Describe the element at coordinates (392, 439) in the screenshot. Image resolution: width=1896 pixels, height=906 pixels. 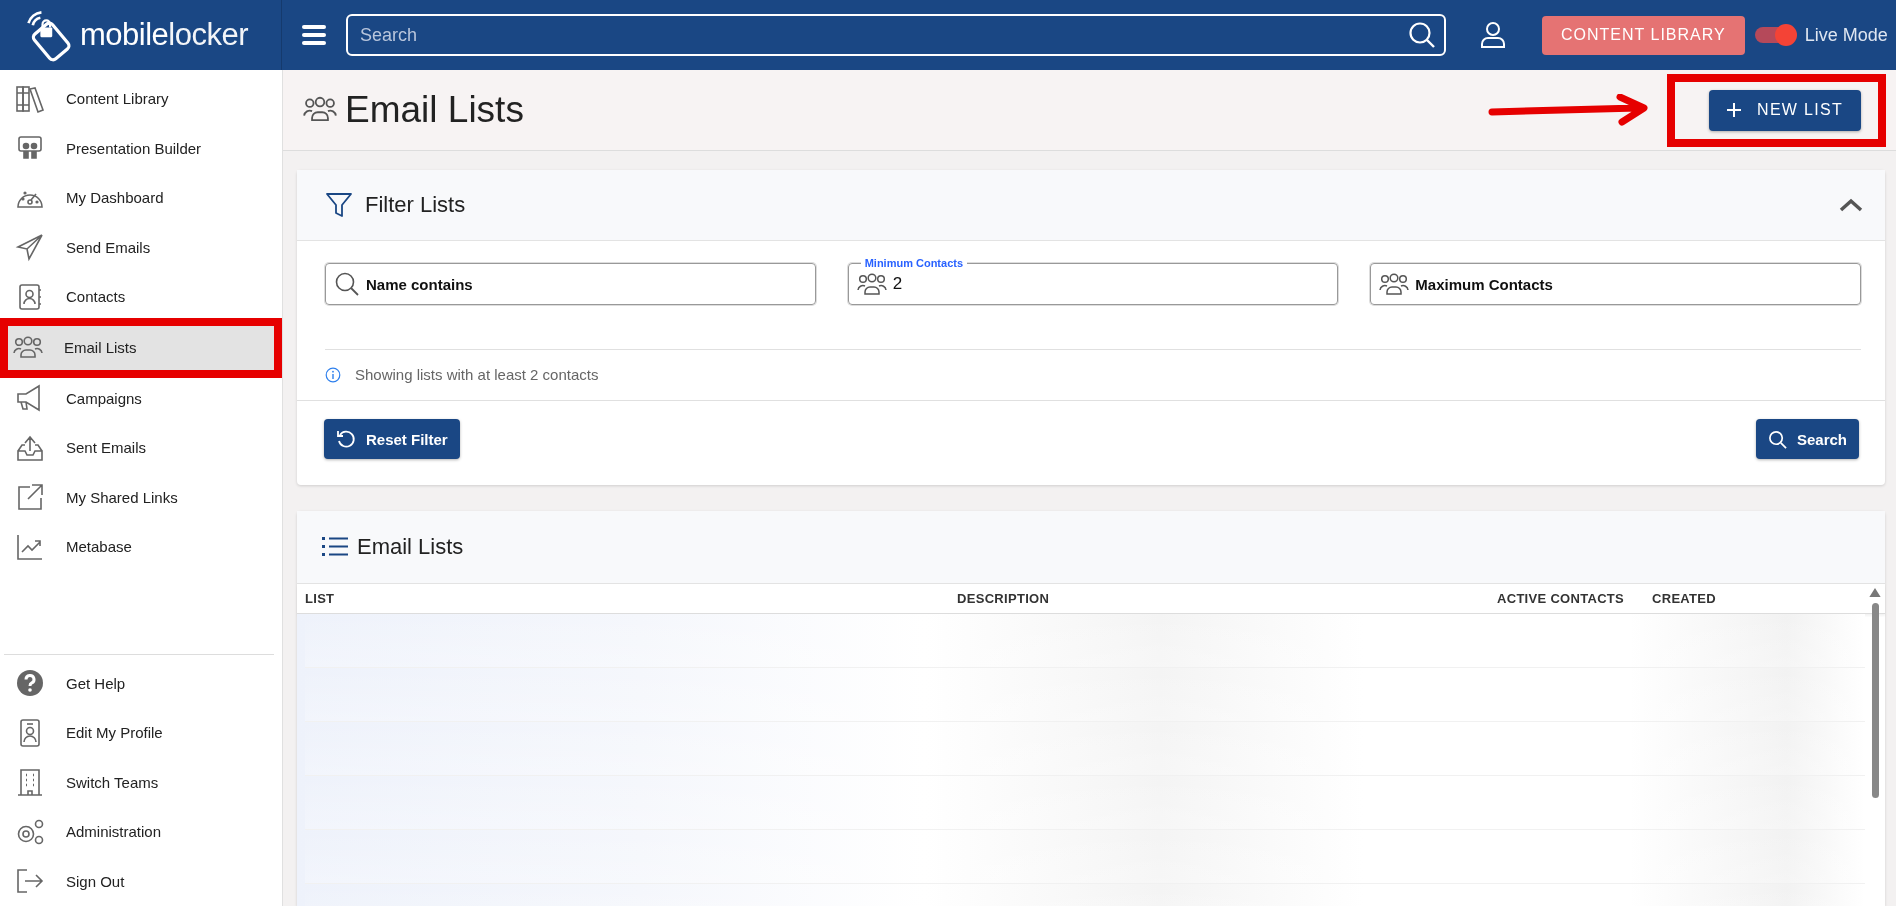
I see `reset-filter-button: Reset Filter` at that location.